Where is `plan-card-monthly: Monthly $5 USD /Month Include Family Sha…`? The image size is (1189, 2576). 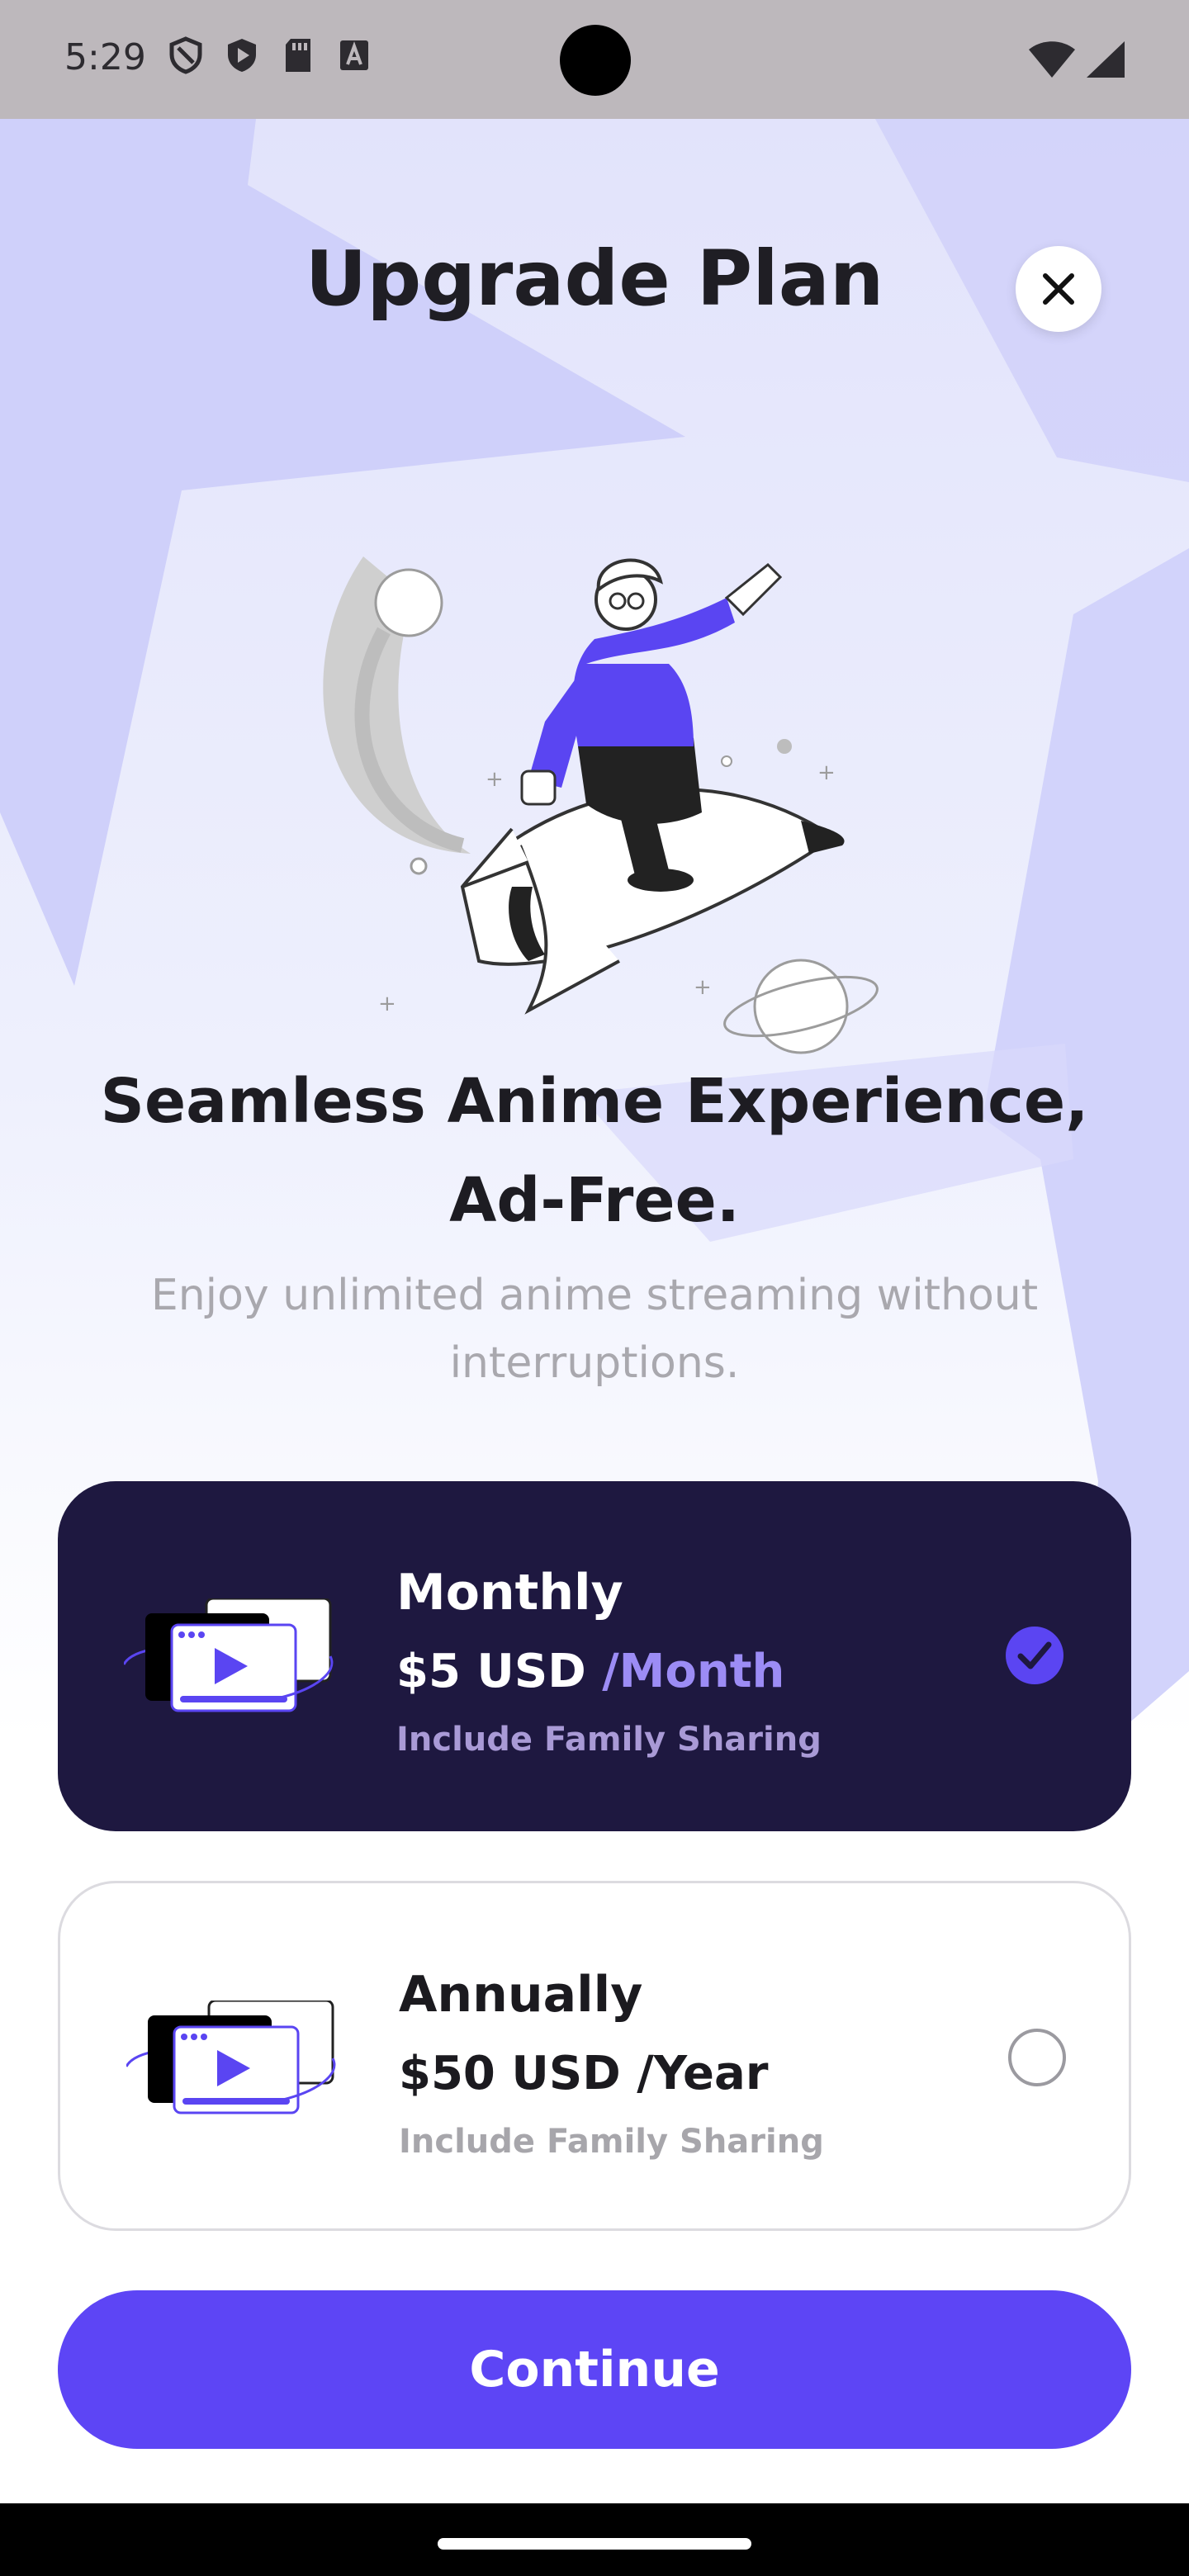
plan-card-monthly: Monthly $5 USD /Month Include Family Sha… is located at coordinates (594, 1656).